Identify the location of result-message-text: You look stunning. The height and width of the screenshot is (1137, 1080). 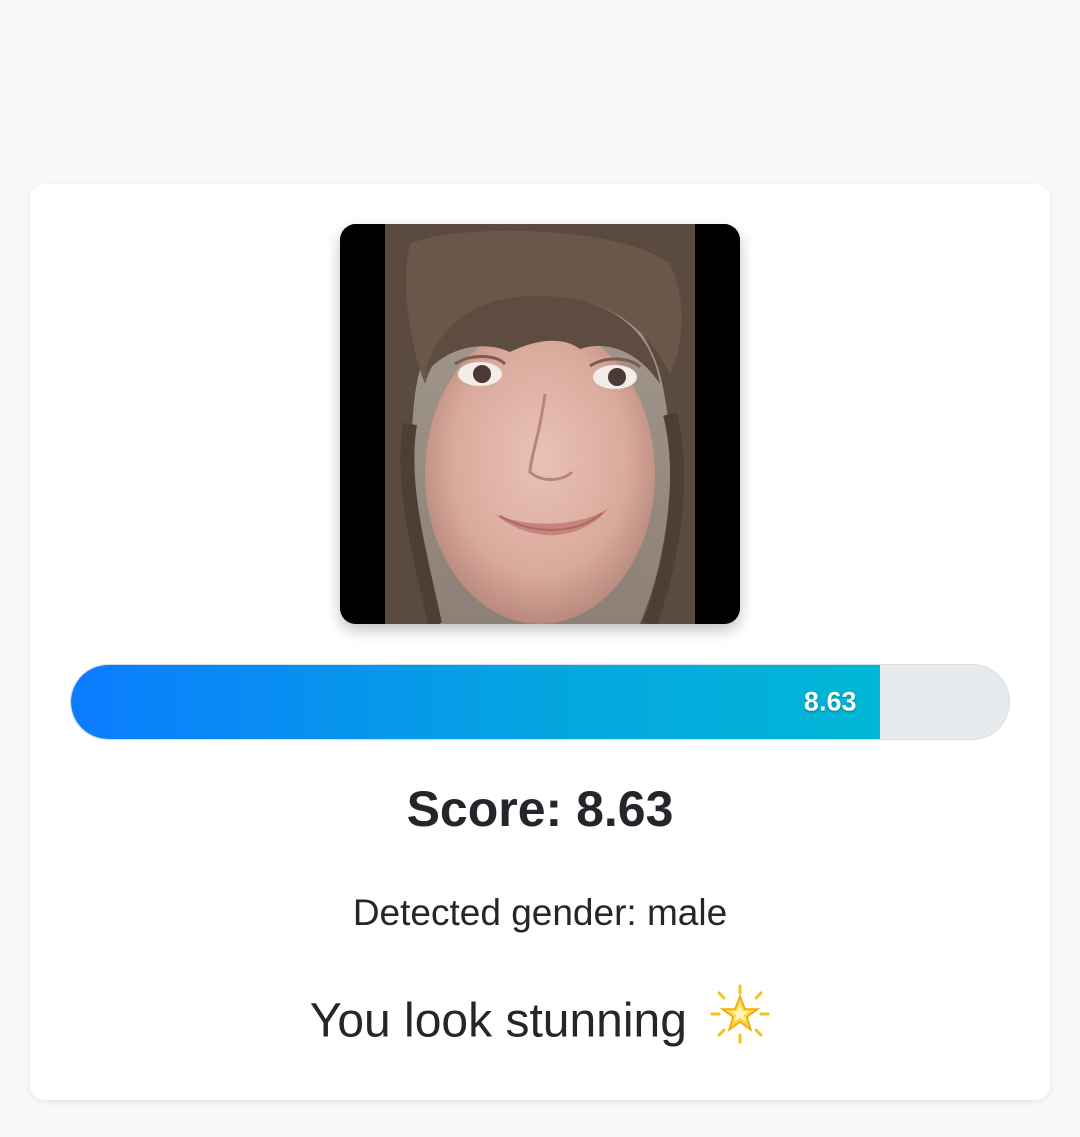
(498, 1021).